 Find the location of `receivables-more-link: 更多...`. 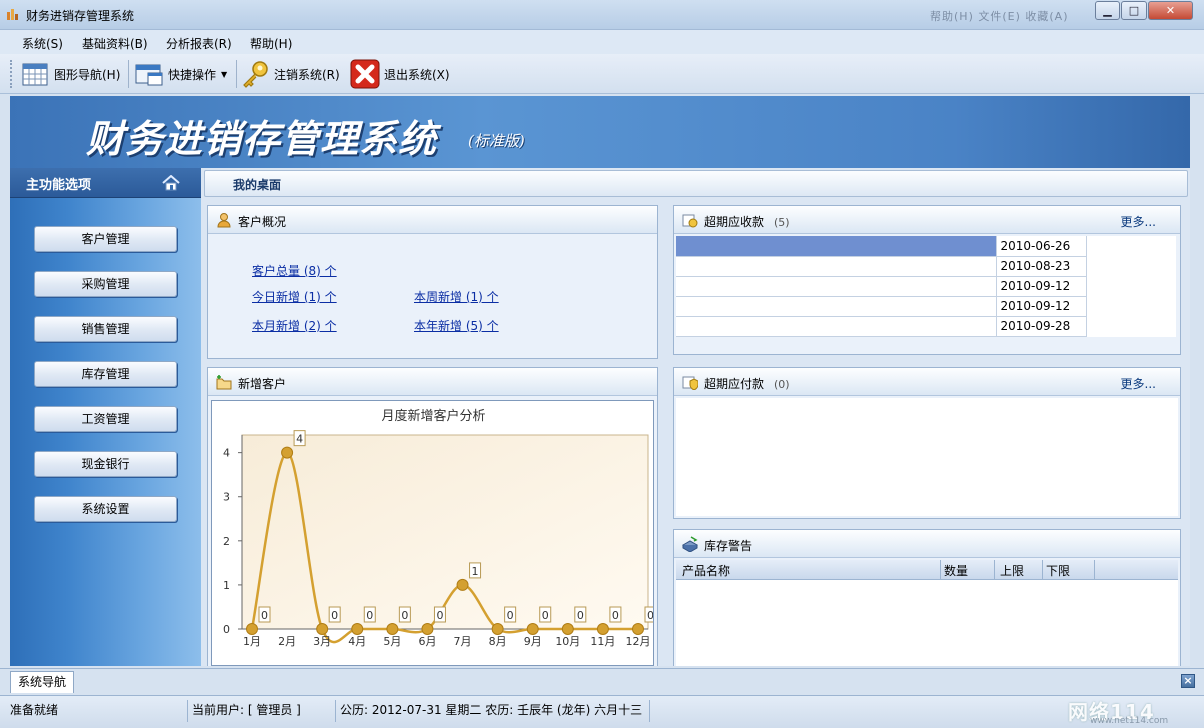

receivables-more-link: 更多... is located at coordinates (1138, 221).